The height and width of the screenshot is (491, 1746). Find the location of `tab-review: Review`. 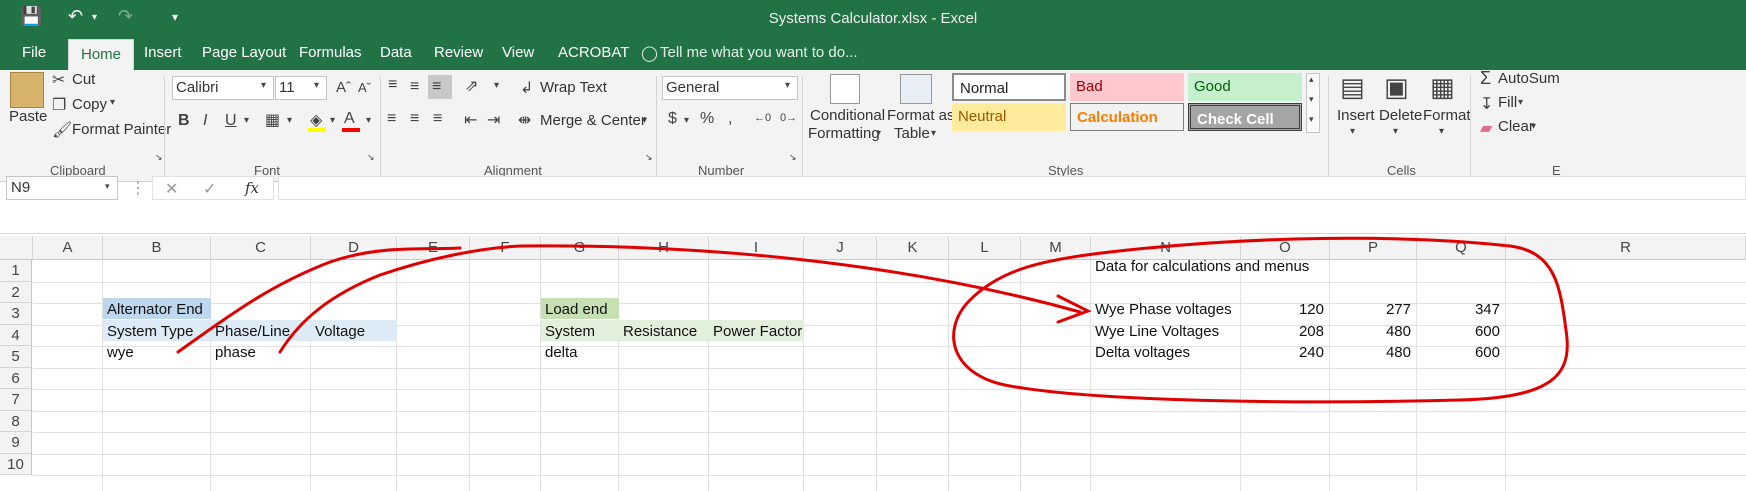

tab-review: Review is located at coordinates (458, 52).